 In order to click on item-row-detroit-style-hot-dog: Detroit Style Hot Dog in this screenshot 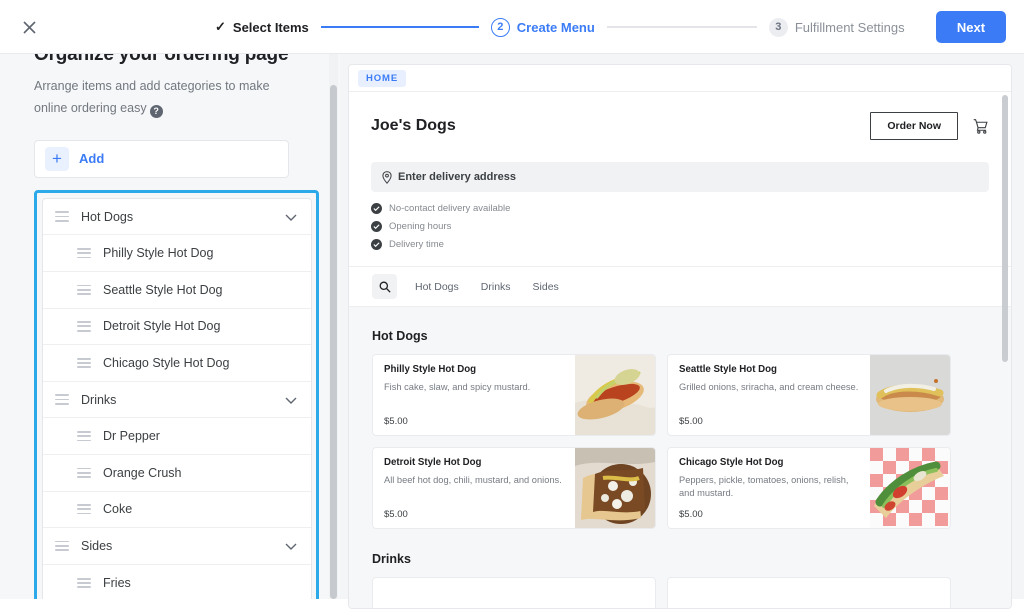, I will do `click(177, 327)`.